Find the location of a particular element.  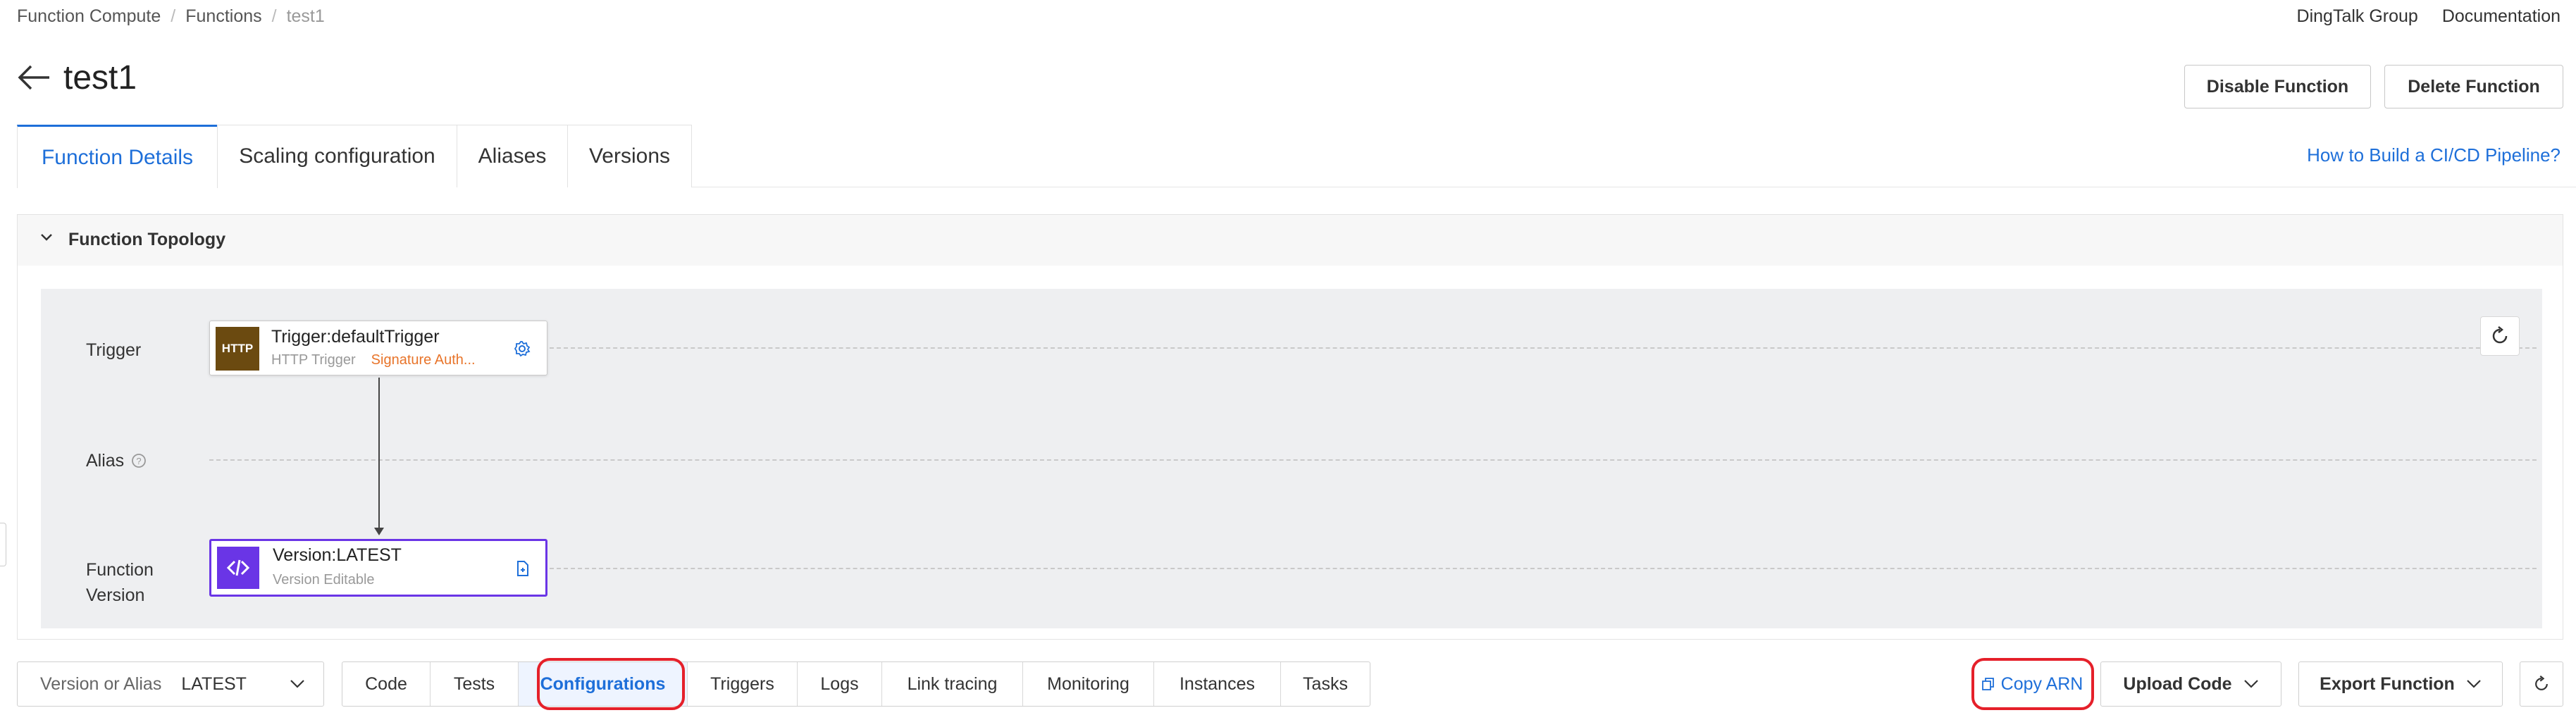

alias-row-line is located at coordinates (1373, 460).